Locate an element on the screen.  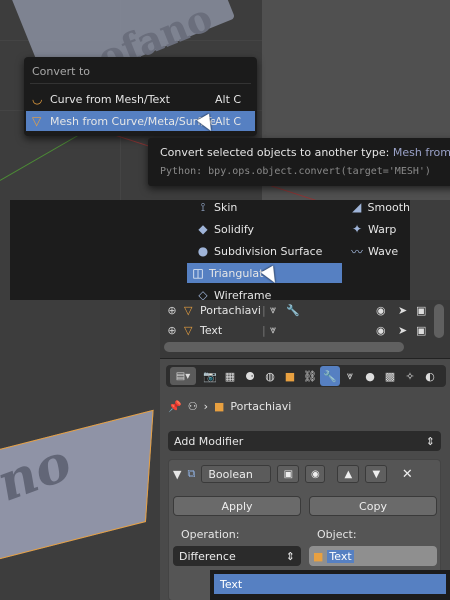
tab-texture: ▩ is located at coordinates (390, 376).